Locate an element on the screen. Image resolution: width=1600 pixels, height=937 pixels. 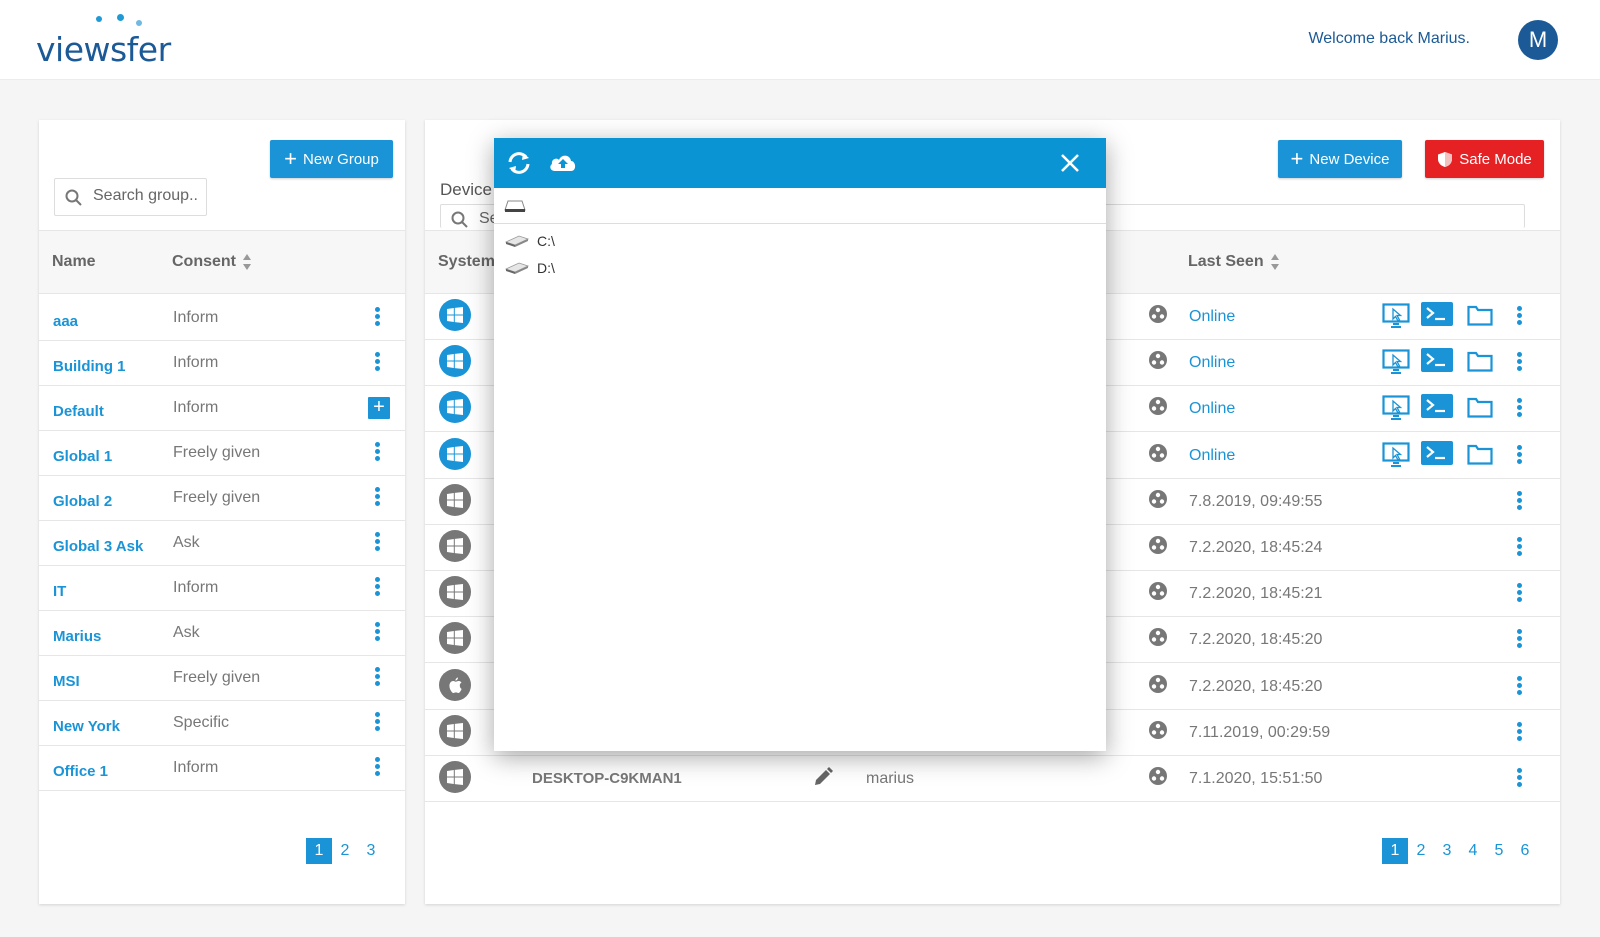
group-search-input is located at coordinates (150, 196).